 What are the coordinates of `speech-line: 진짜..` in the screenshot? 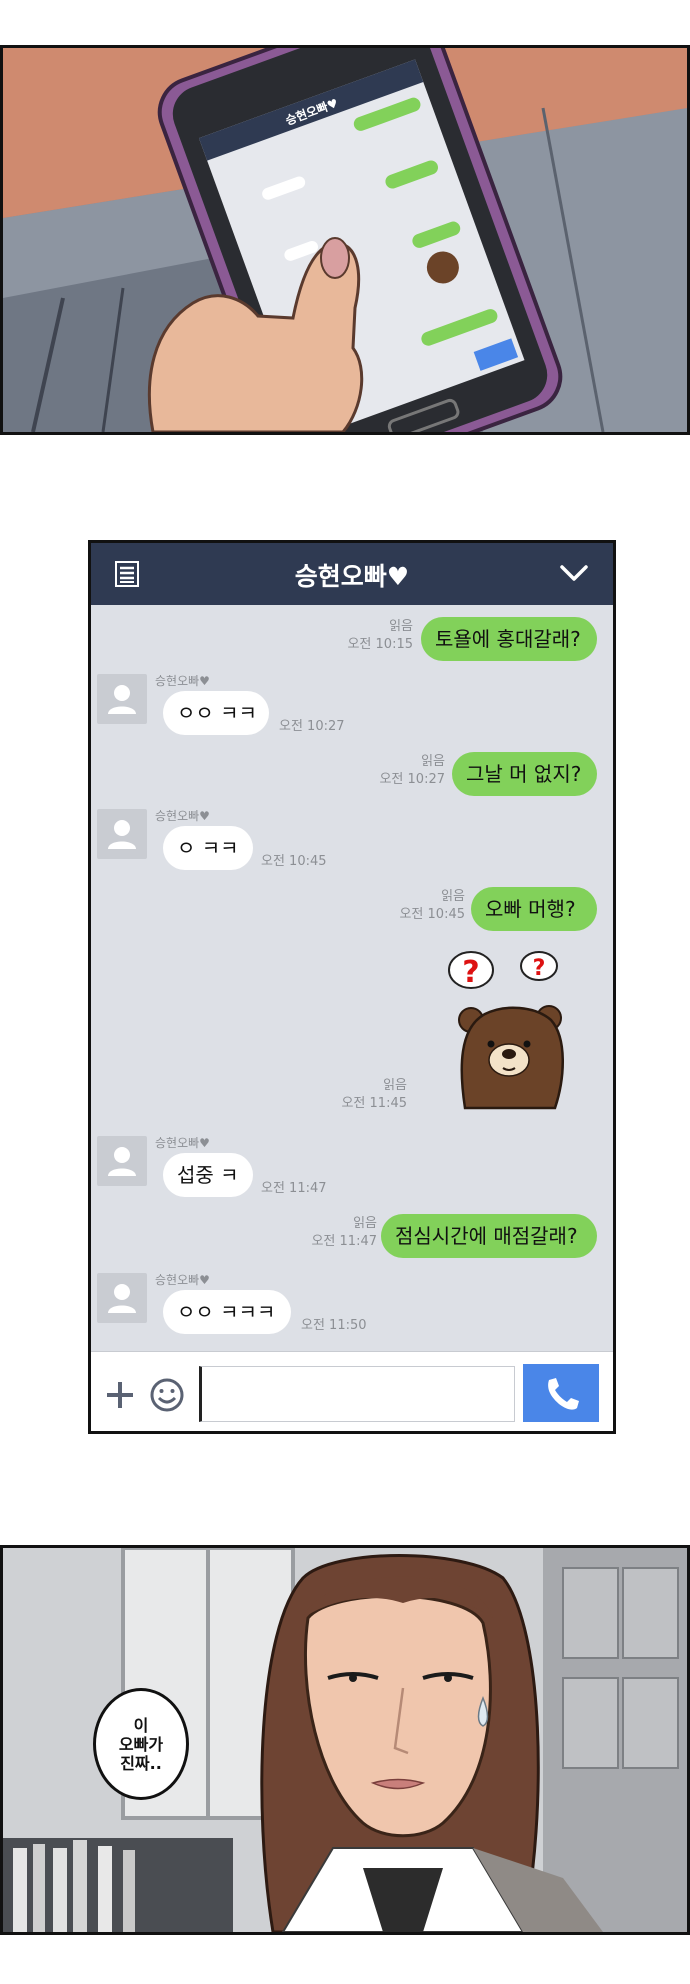 It's located at (141, 1763).